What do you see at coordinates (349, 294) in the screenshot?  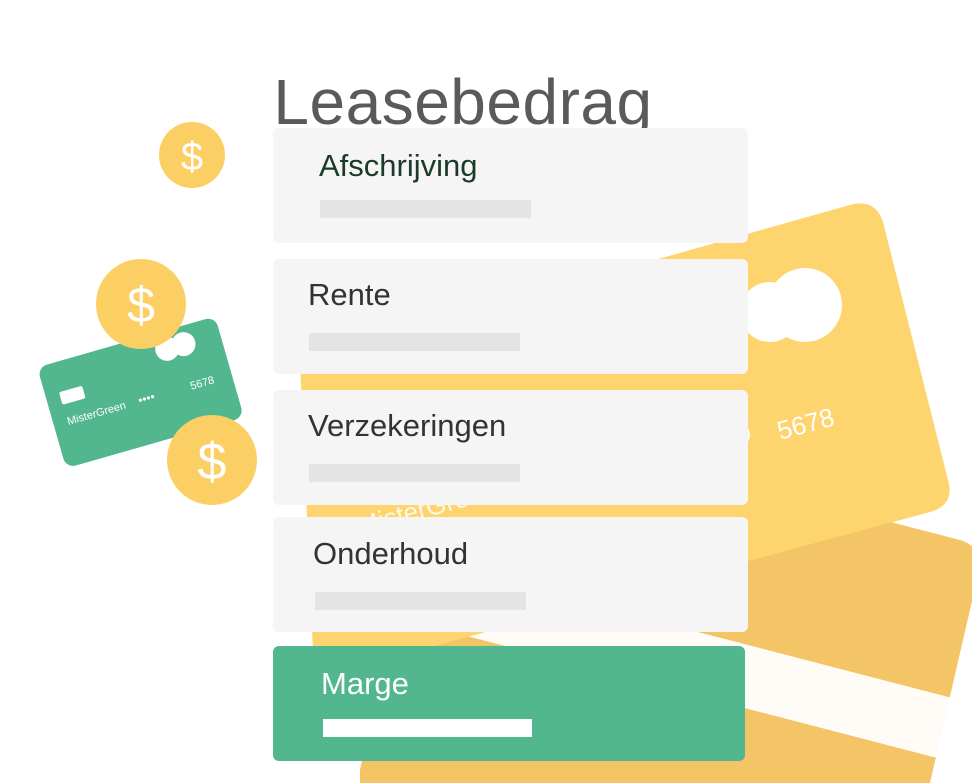 I see `item-label: Rente` at bounding box center [349, 294].